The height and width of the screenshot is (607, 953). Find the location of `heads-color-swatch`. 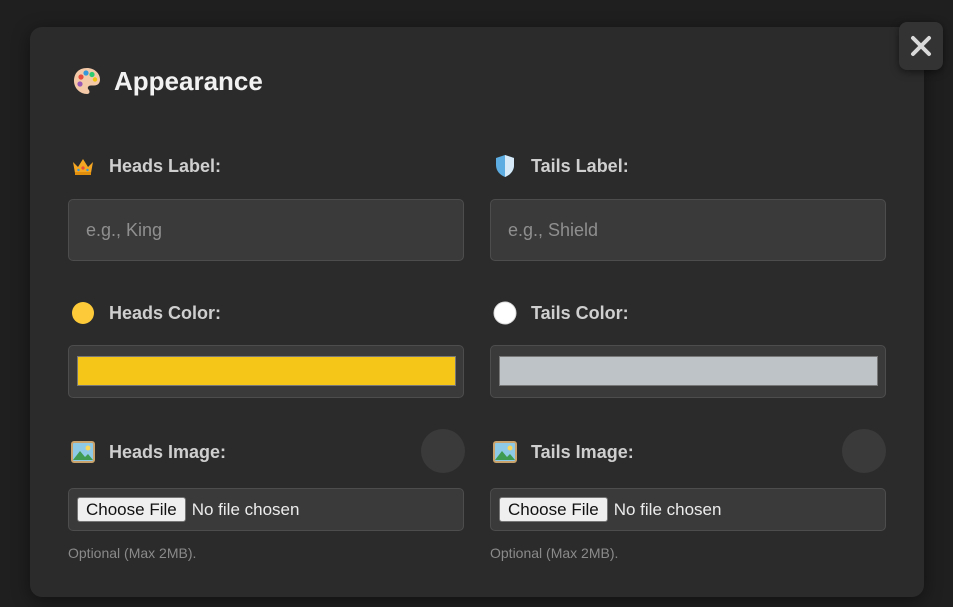

heads-color-swatch is located at coordinates (266, 371).